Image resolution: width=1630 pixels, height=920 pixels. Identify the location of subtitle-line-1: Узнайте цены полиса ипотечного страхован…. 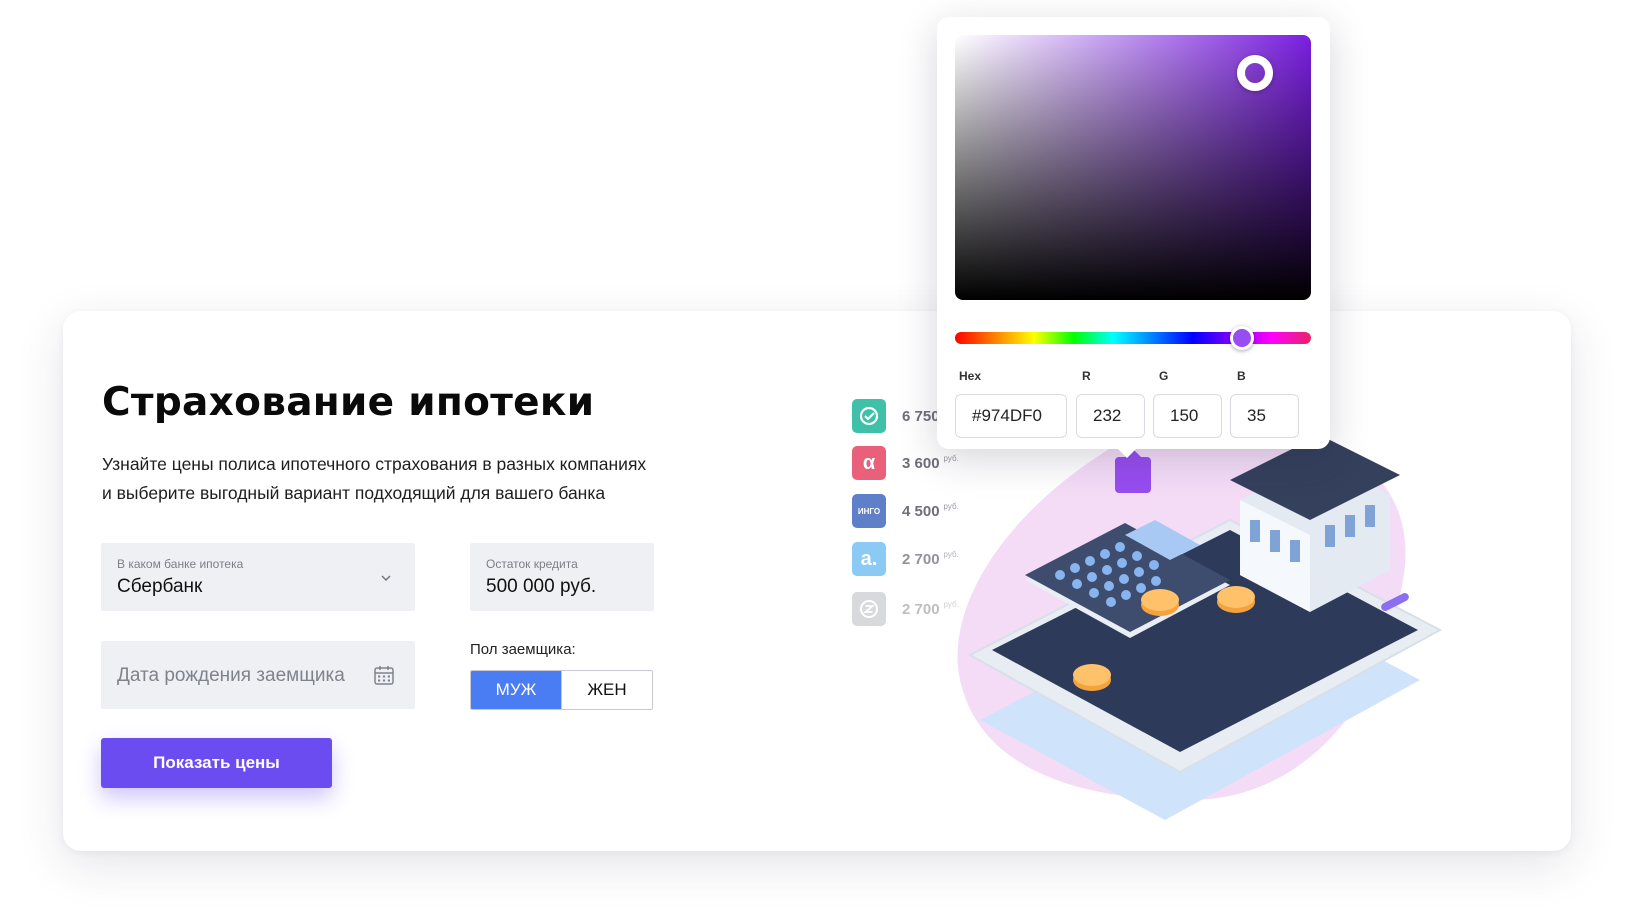
(374, 464).